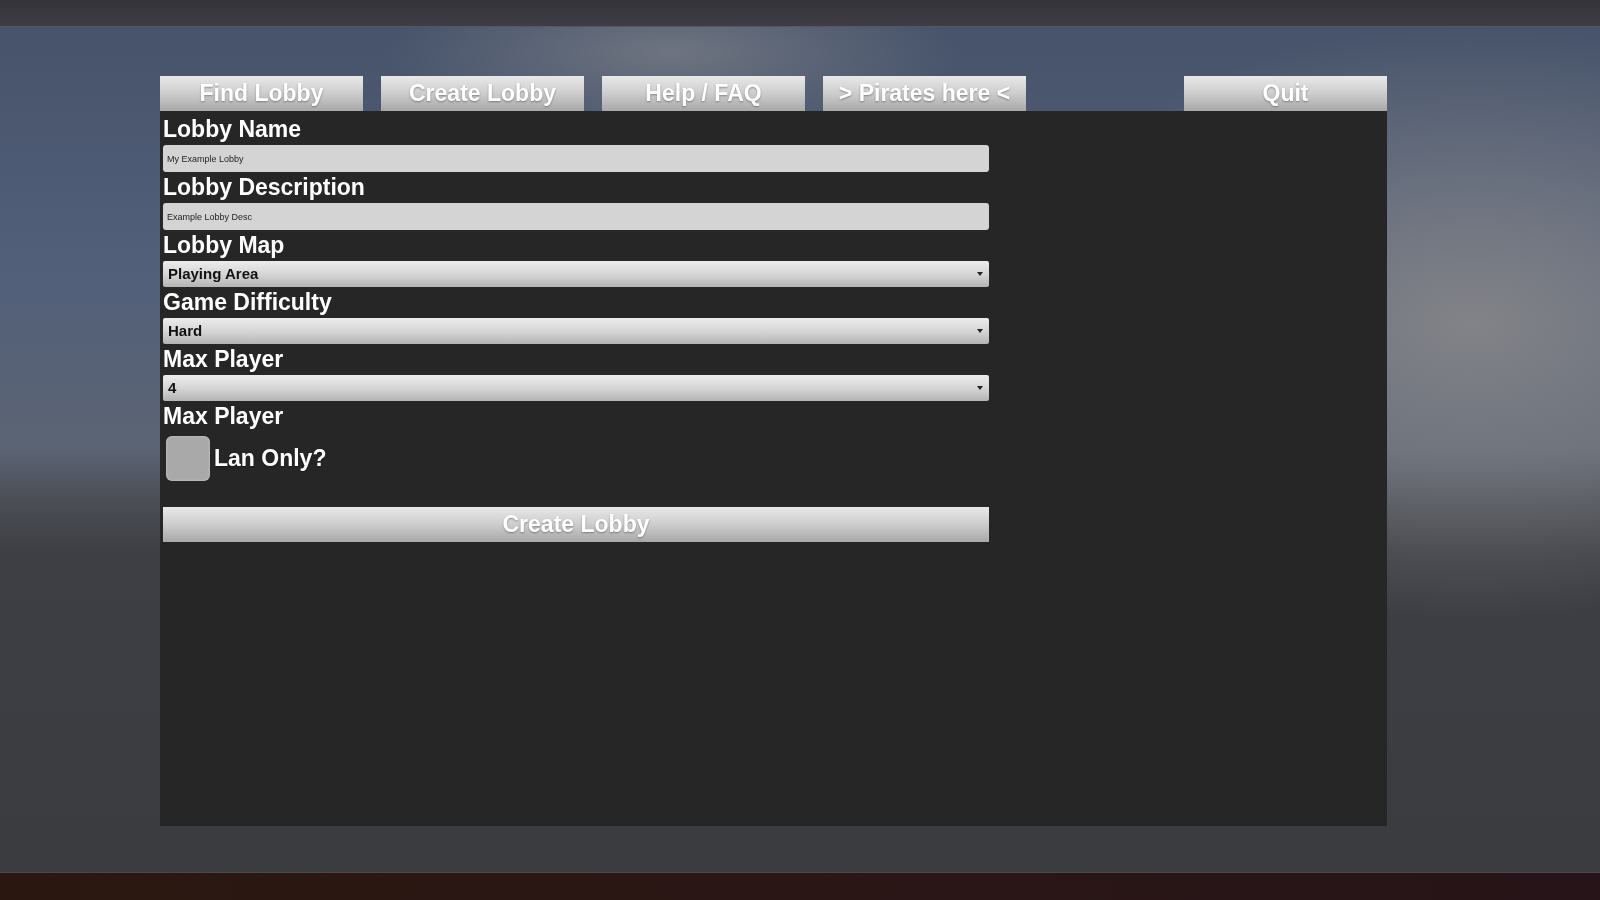 This screenshot has height=900, width=1600. What do you see at coordinates (576, 388) in the screenshot?
I see `dropdown: 4` at bounding box center [576, 388].